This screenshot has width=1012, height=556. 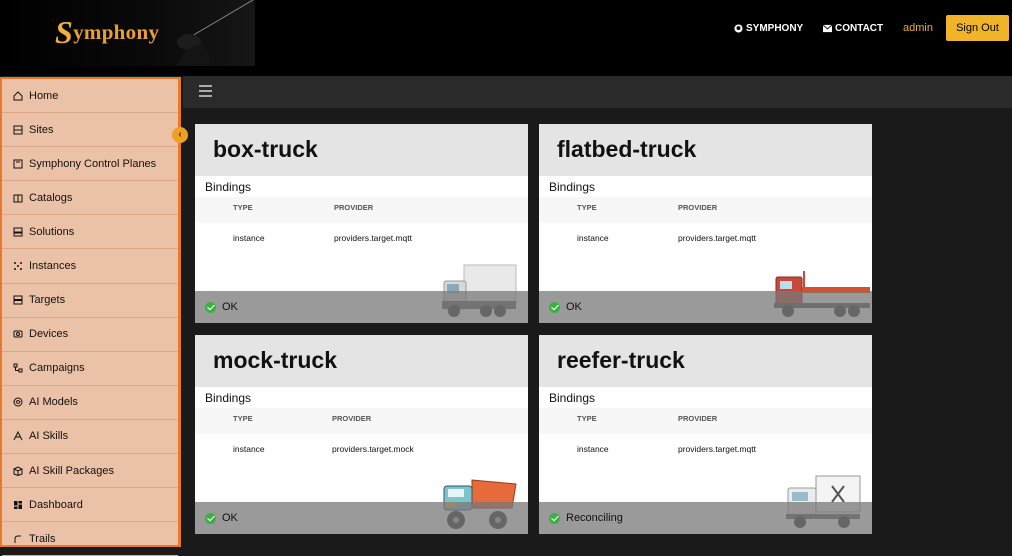 I want to click on sidebar-item-sites: Sites, so click(x=90, y=130).